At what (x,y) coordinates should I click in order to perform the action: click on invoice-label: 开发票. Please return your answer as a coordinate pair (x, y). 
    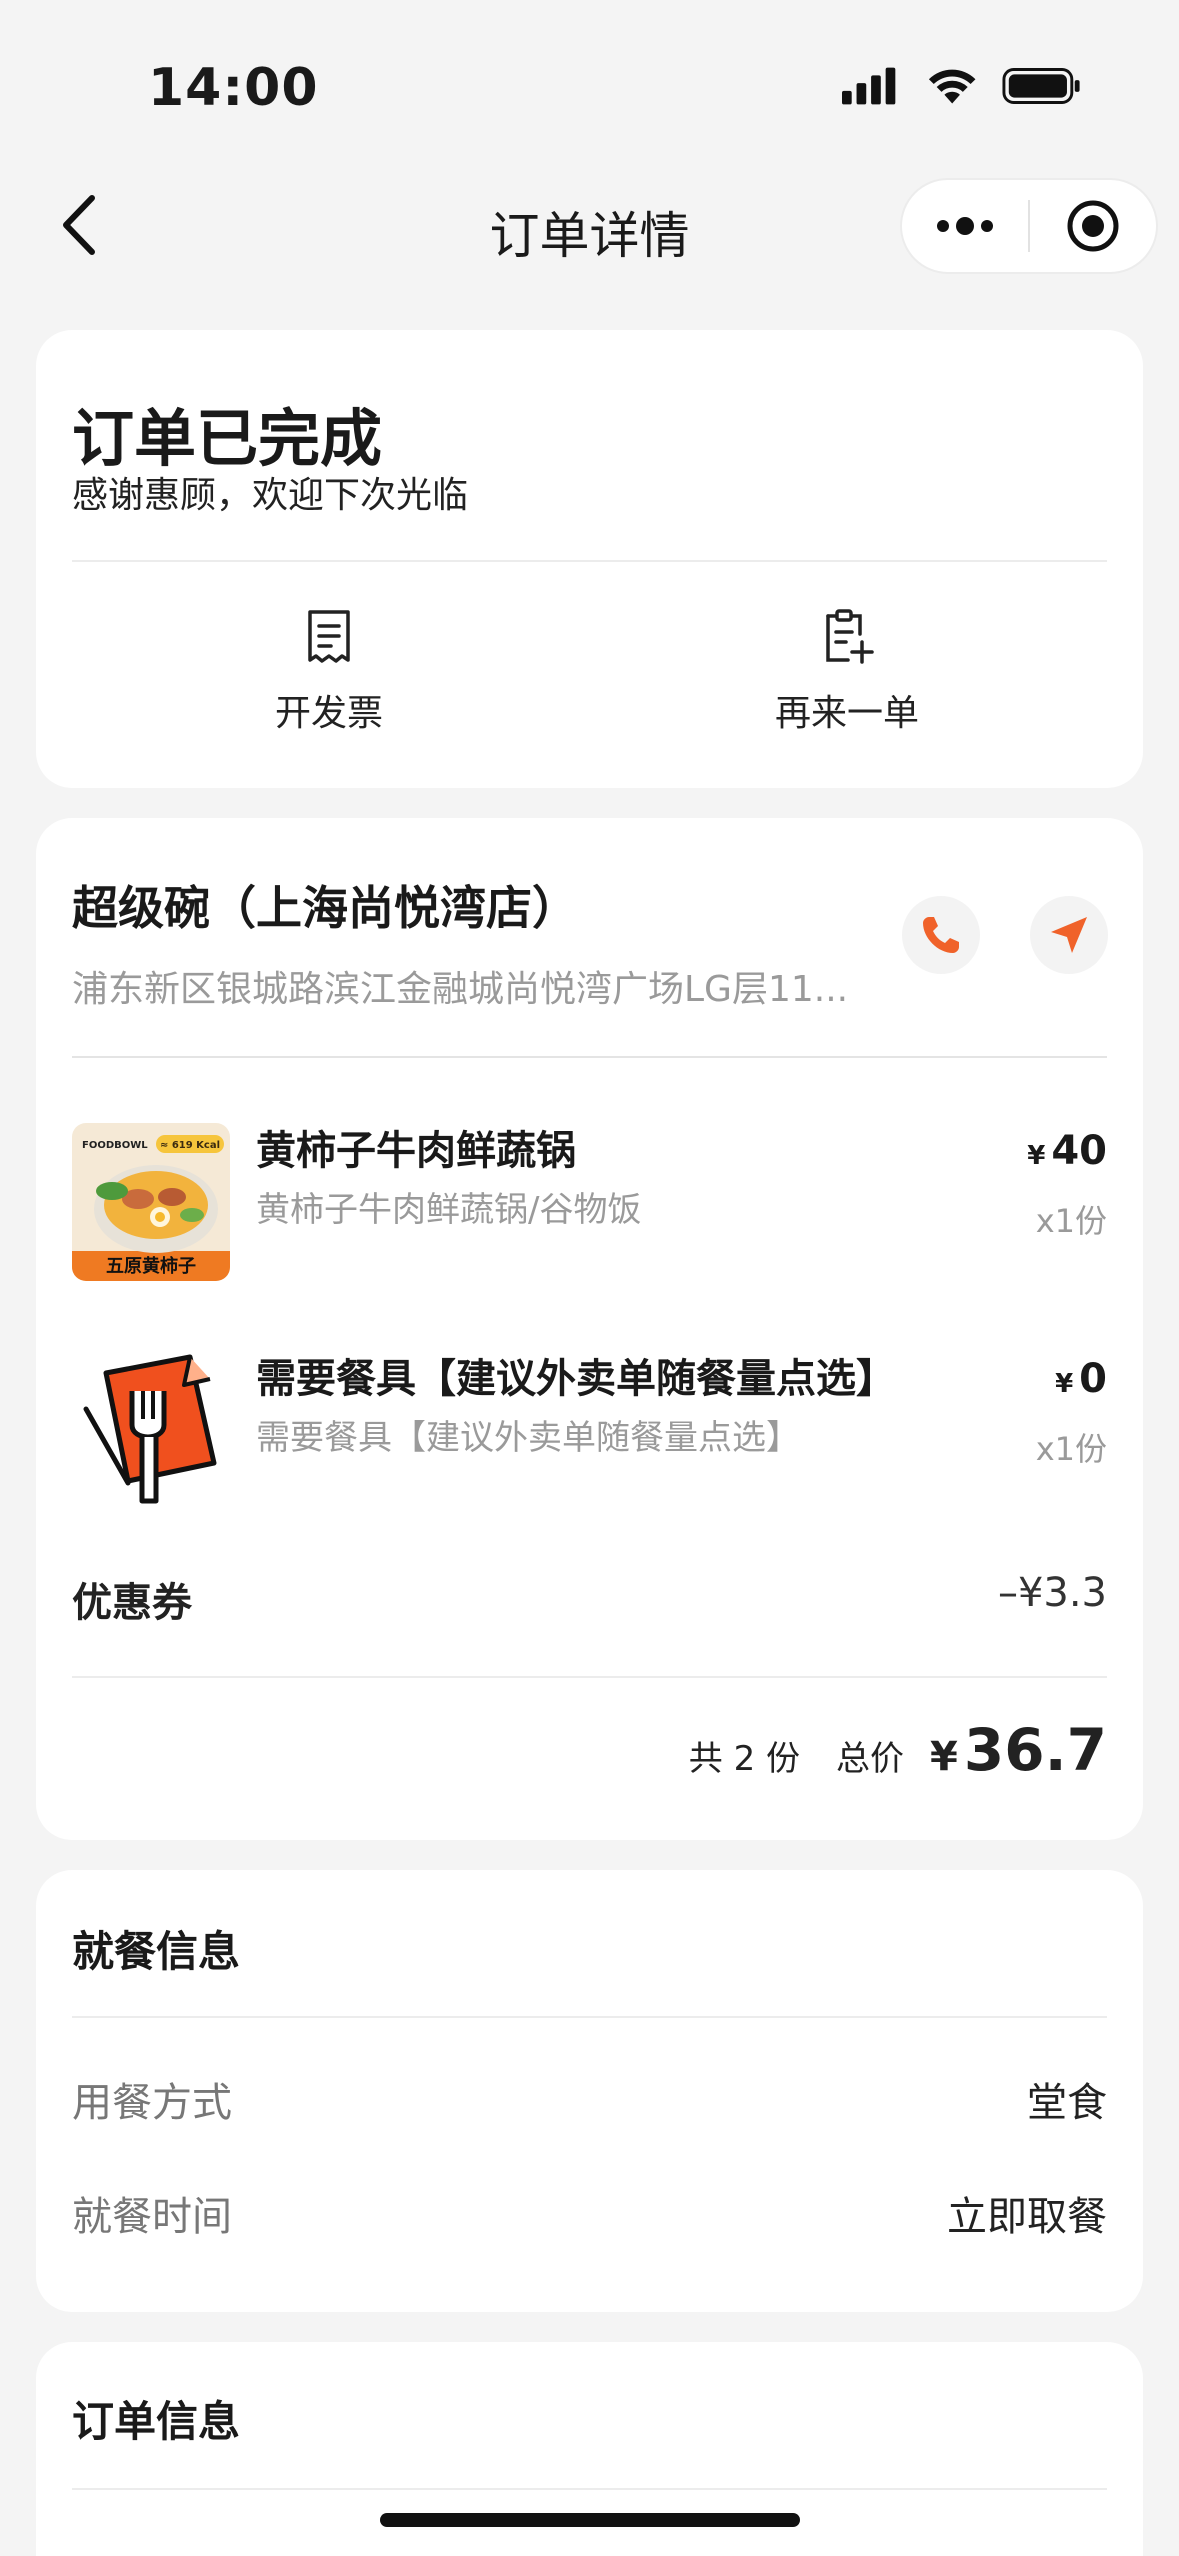
    Looking at the image, I should click on (328, 713).